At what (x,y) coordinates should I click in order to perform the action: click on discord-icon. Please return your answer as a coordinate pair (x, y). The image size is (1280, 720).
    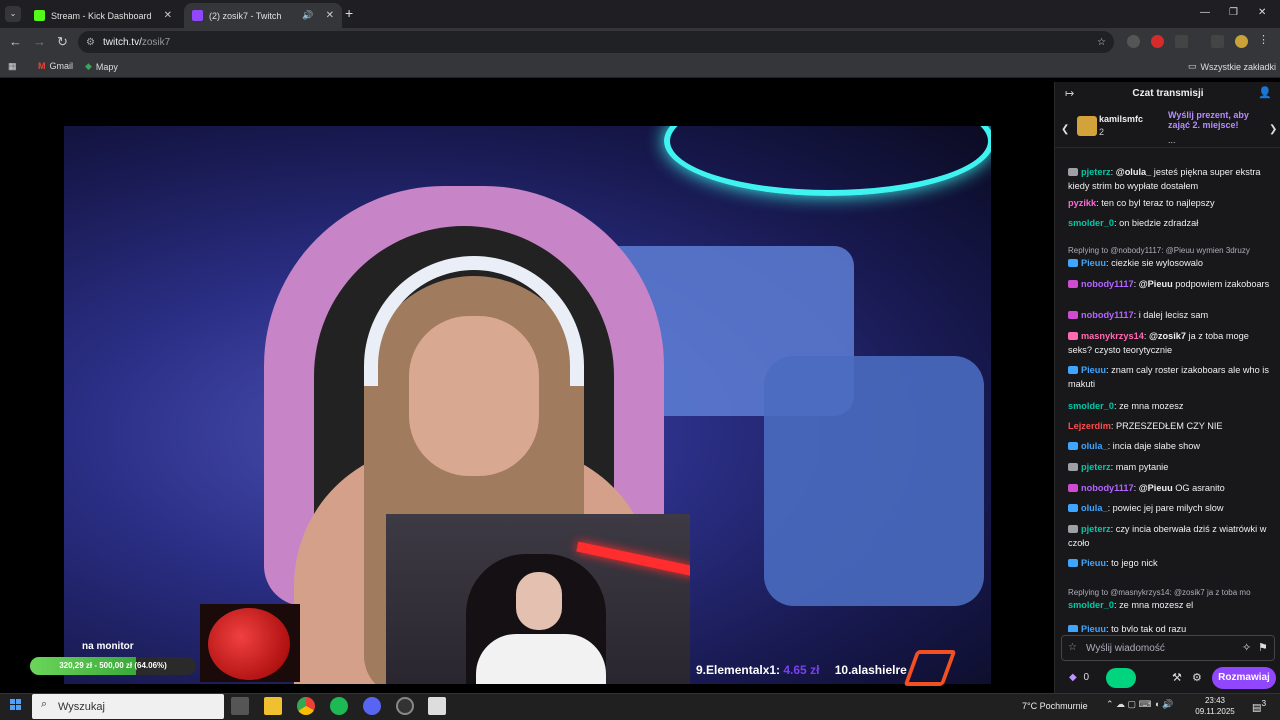
    Looking at the image, I should click on (372, 706).